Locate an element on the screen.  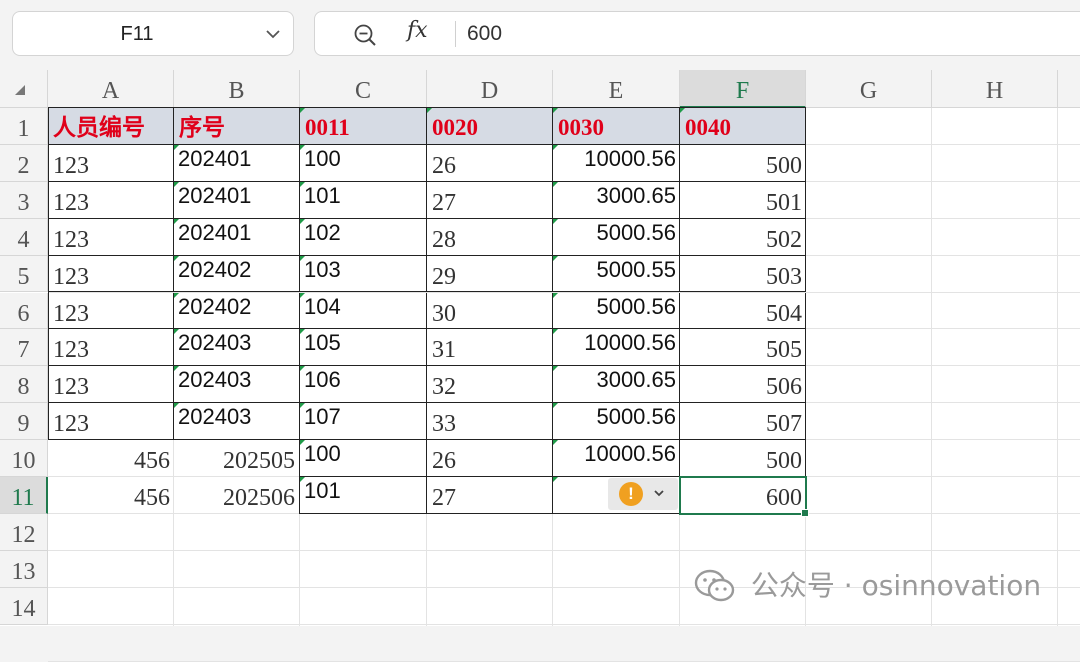
table-cell: 29 is located at coordinates (490, 274).